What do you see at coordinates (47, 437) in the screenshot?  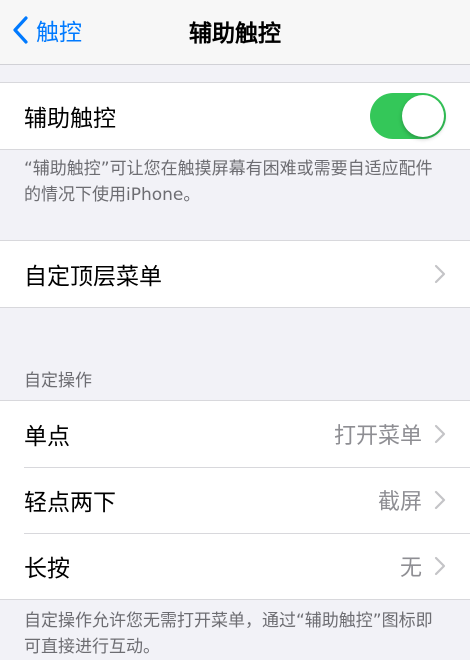 I see `single-tap-label: 单点` at bounding box center [47, 437].